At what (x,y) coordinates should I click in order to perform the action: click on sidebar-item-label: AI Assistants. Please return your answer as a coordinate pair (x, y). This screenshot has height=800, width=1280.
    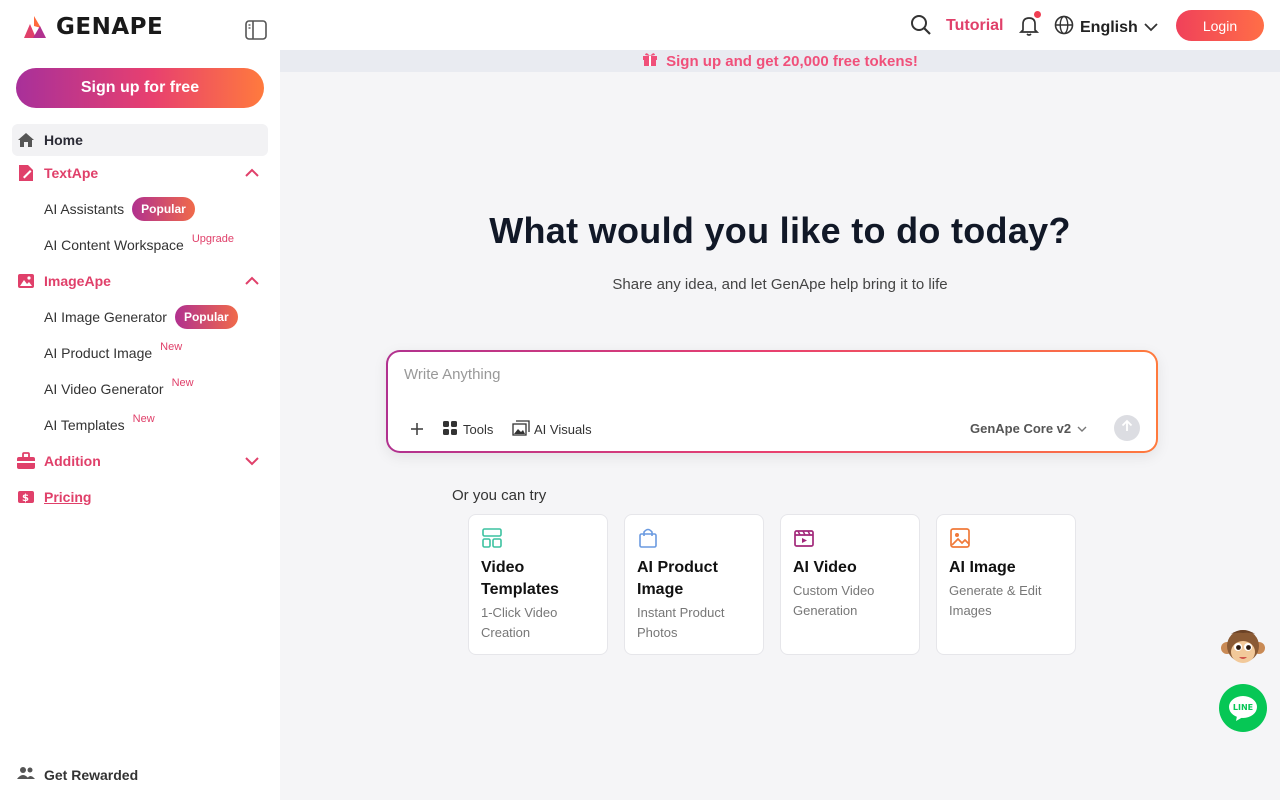
    Looking at the image, I should click on (84, 209).